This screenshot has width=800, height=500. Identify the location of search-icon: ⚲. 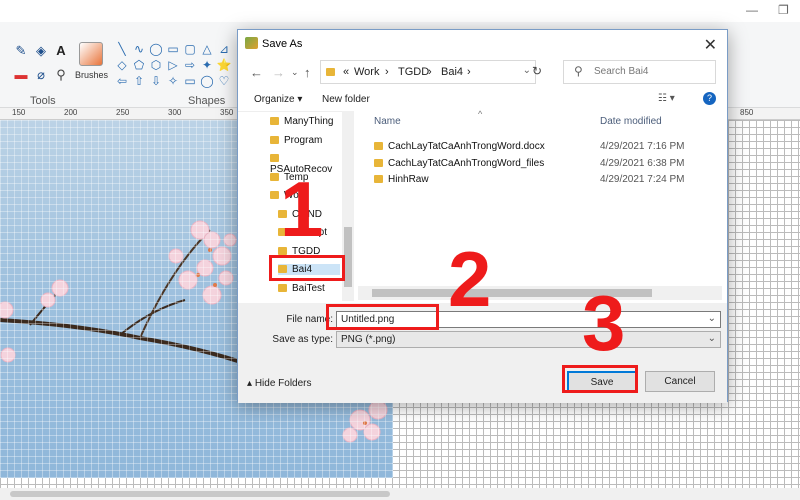
(578, 71).